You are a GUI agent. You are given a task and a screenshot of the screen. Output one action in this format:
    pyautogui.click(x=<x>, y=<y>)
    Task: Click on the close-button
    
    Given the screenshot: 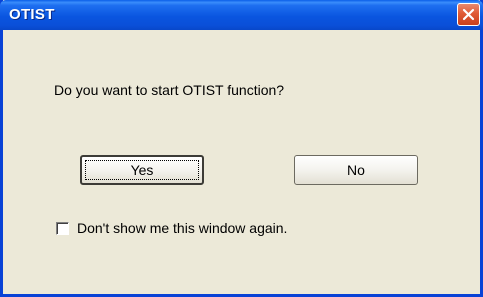 What is the action you would take?
    pyautogui.click(x=468, y=14)
    